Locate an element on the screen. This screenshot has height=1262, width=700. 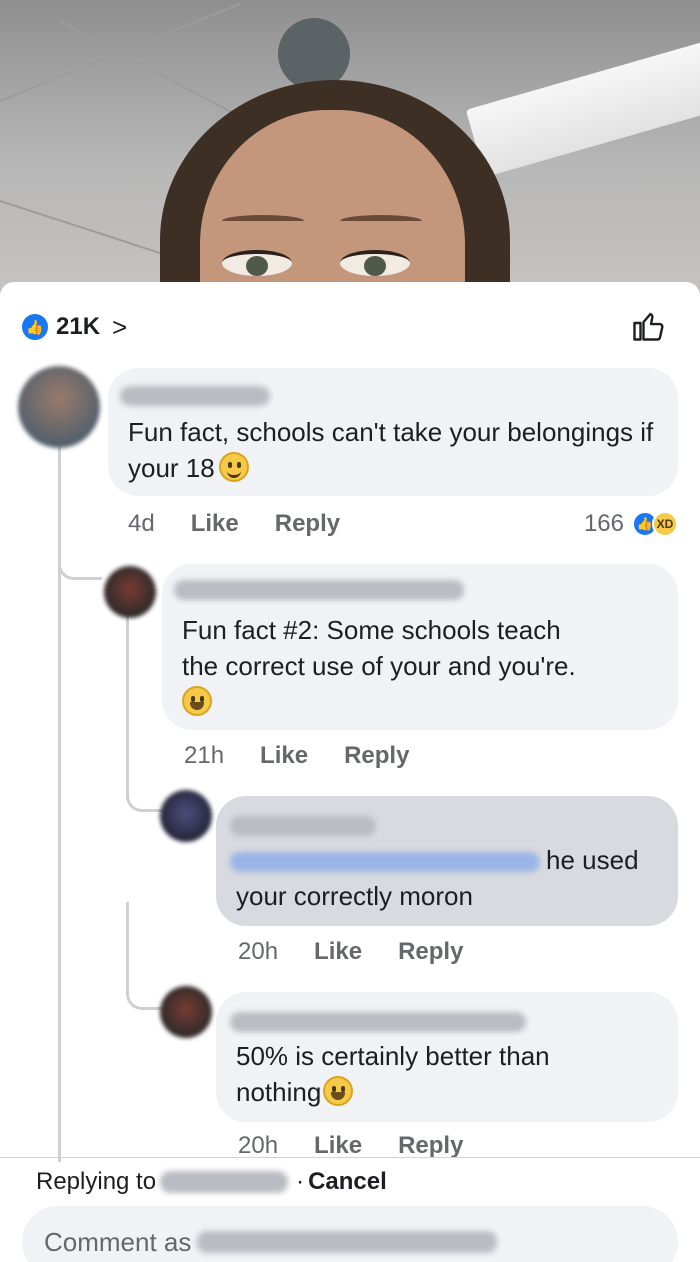
comment-bubble: he used your correctly moron is located at coordinates (447, 861).